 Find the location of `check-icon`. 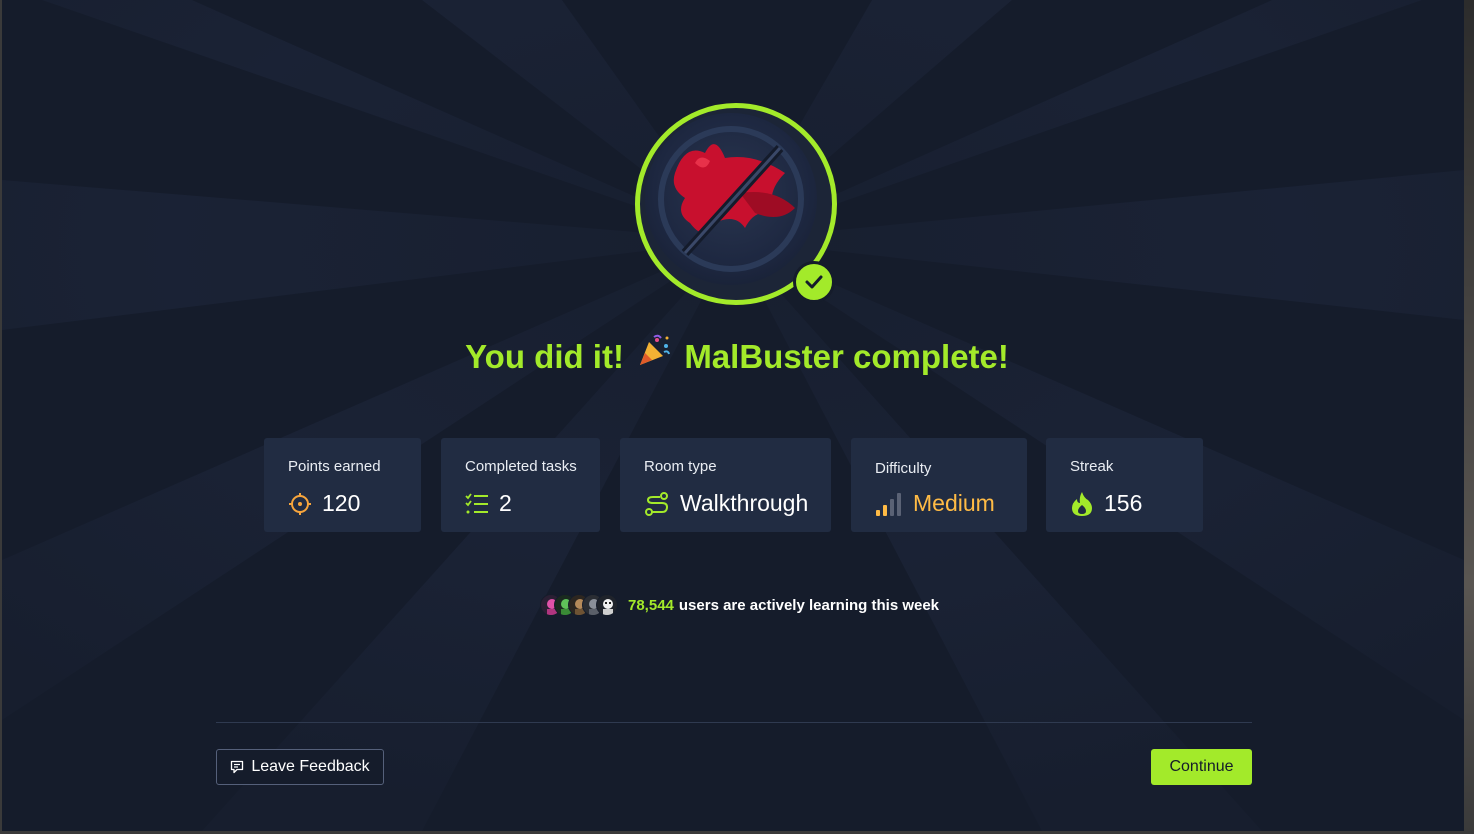

check-icon is located at coordinates (814, 282).